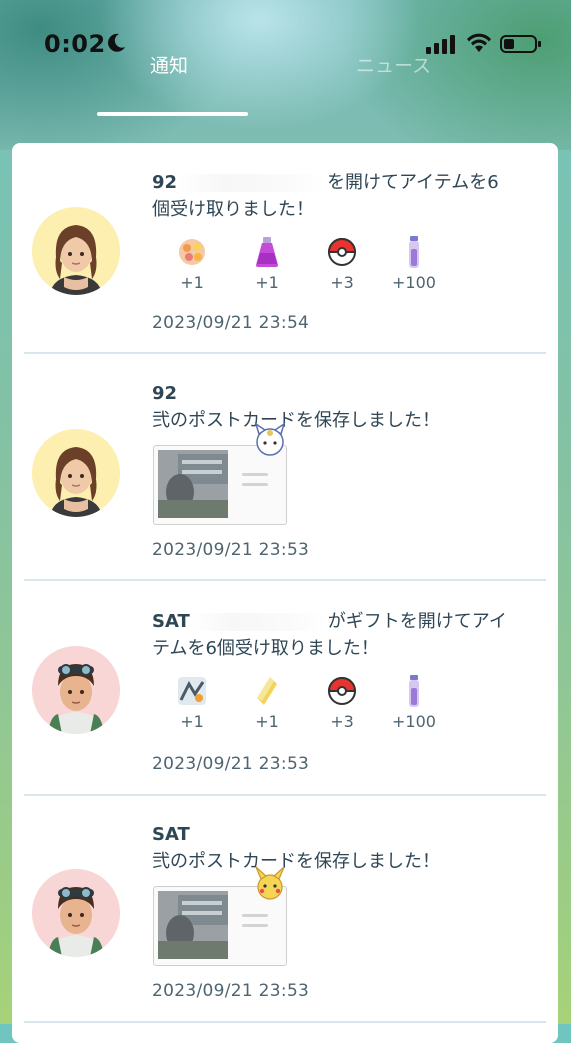  I want to click on notification-message: 92 弐のポストカードを保存しました！, so click(332, 407).